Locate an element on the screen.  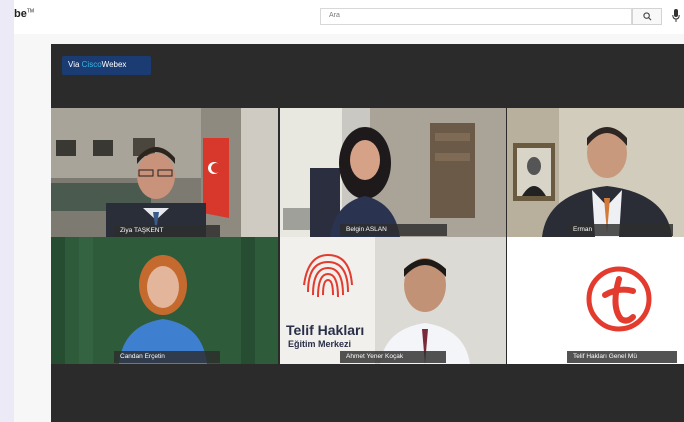
participant-name-tag: Ahmet Yener Koçak is located at coordinates (393, 357).